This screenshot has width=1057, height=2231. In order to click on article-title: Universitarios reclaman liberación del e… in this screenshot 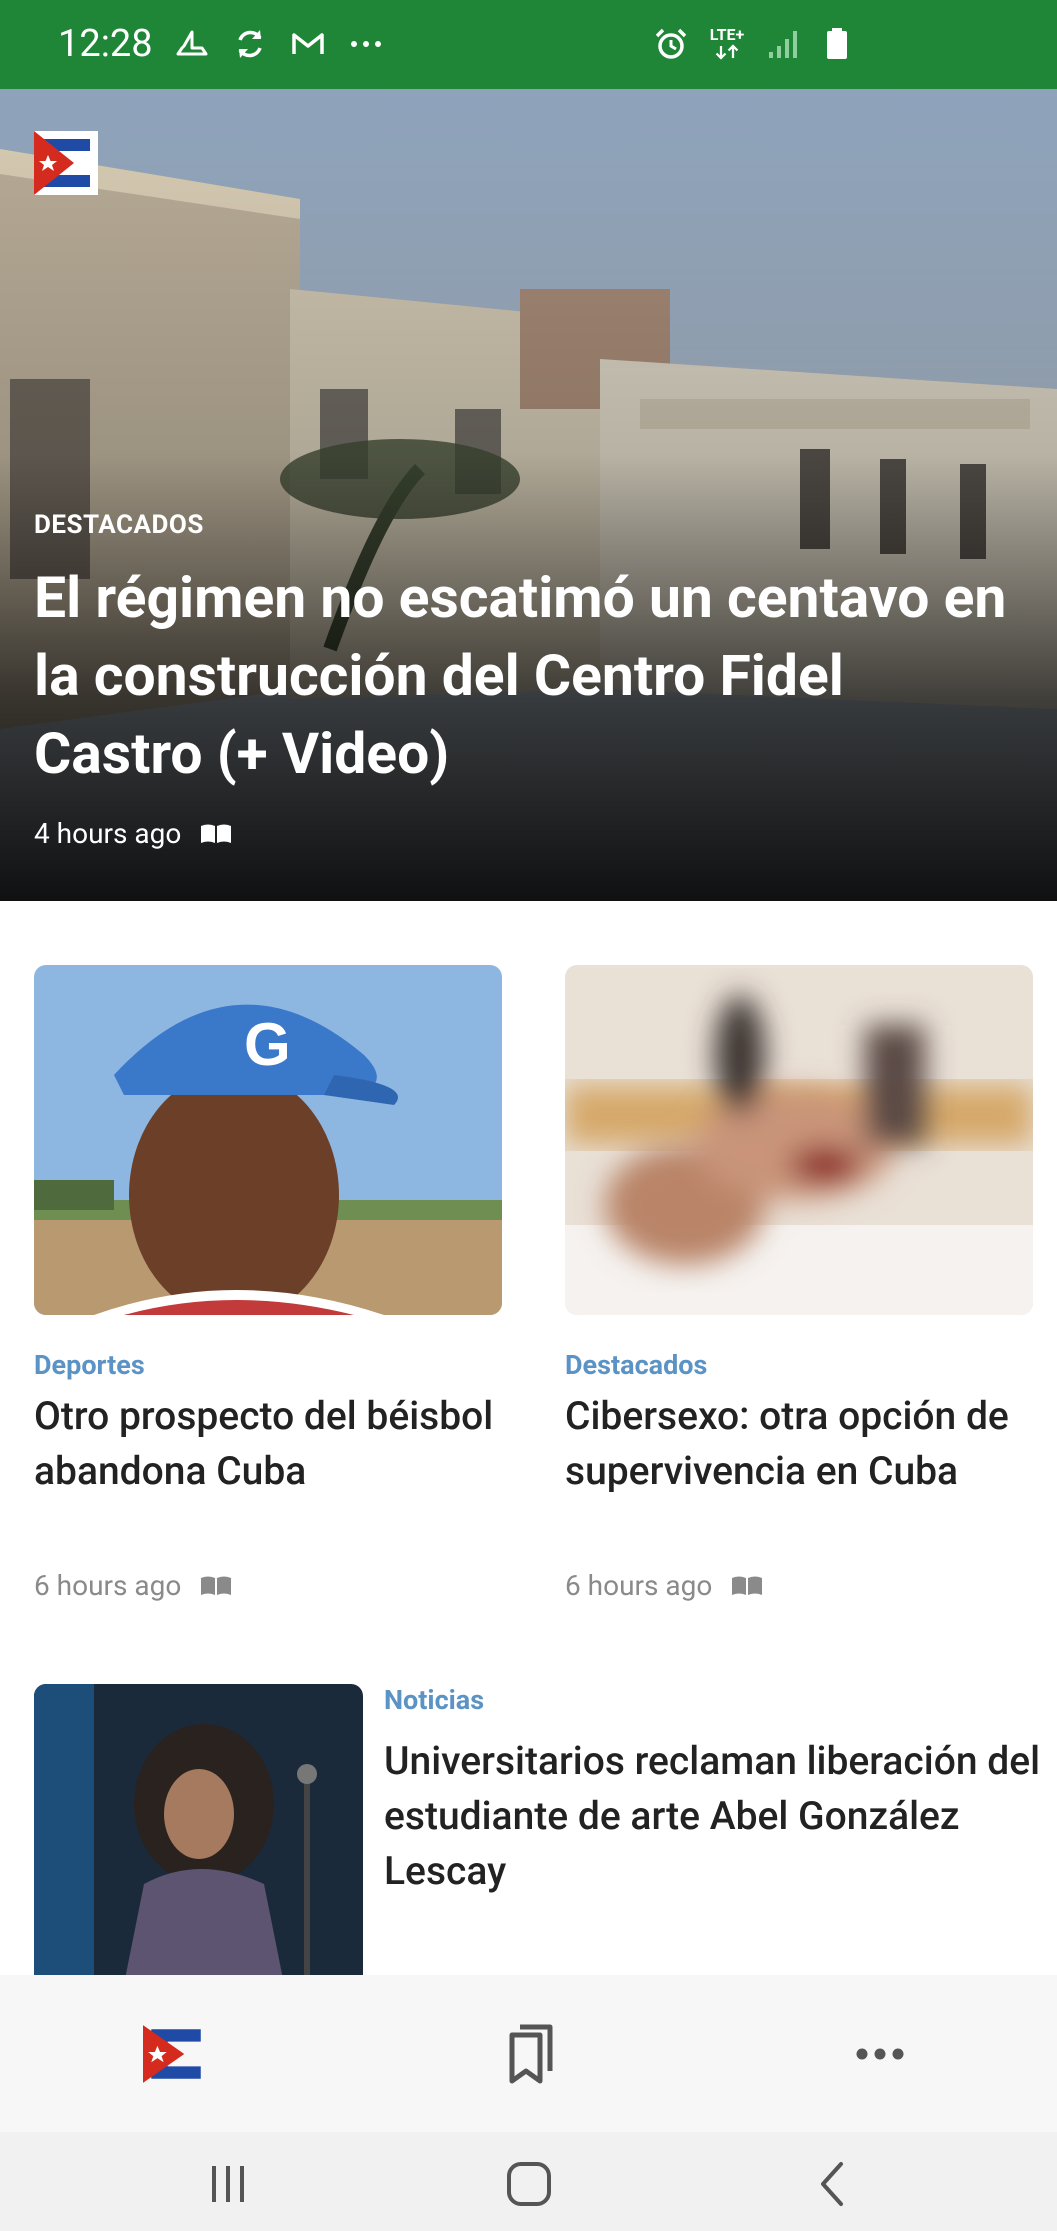, I will do `click(720, 1816)`.